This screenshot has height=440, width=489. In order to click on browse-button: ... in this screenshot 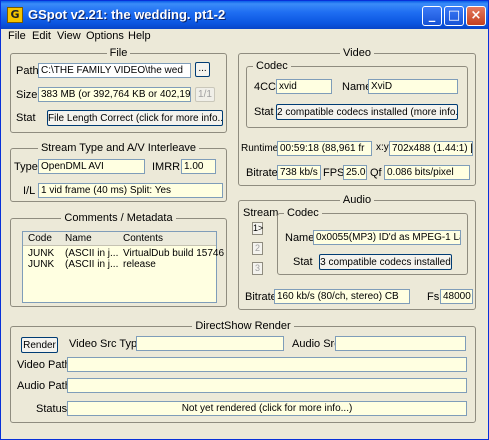, I will do `click(202, 69)`.